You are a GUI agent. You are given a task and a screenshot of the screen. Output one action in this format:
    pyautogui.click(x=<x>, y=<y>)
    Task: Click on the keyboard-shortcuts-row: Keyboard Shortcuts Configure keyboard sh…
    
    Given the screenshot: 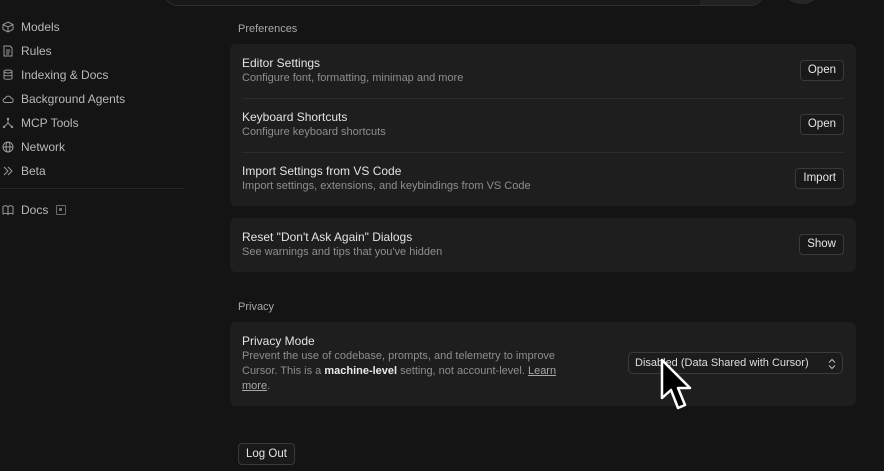 What is the action you would take?
    pyautogui.click(x=543, y=125)
    